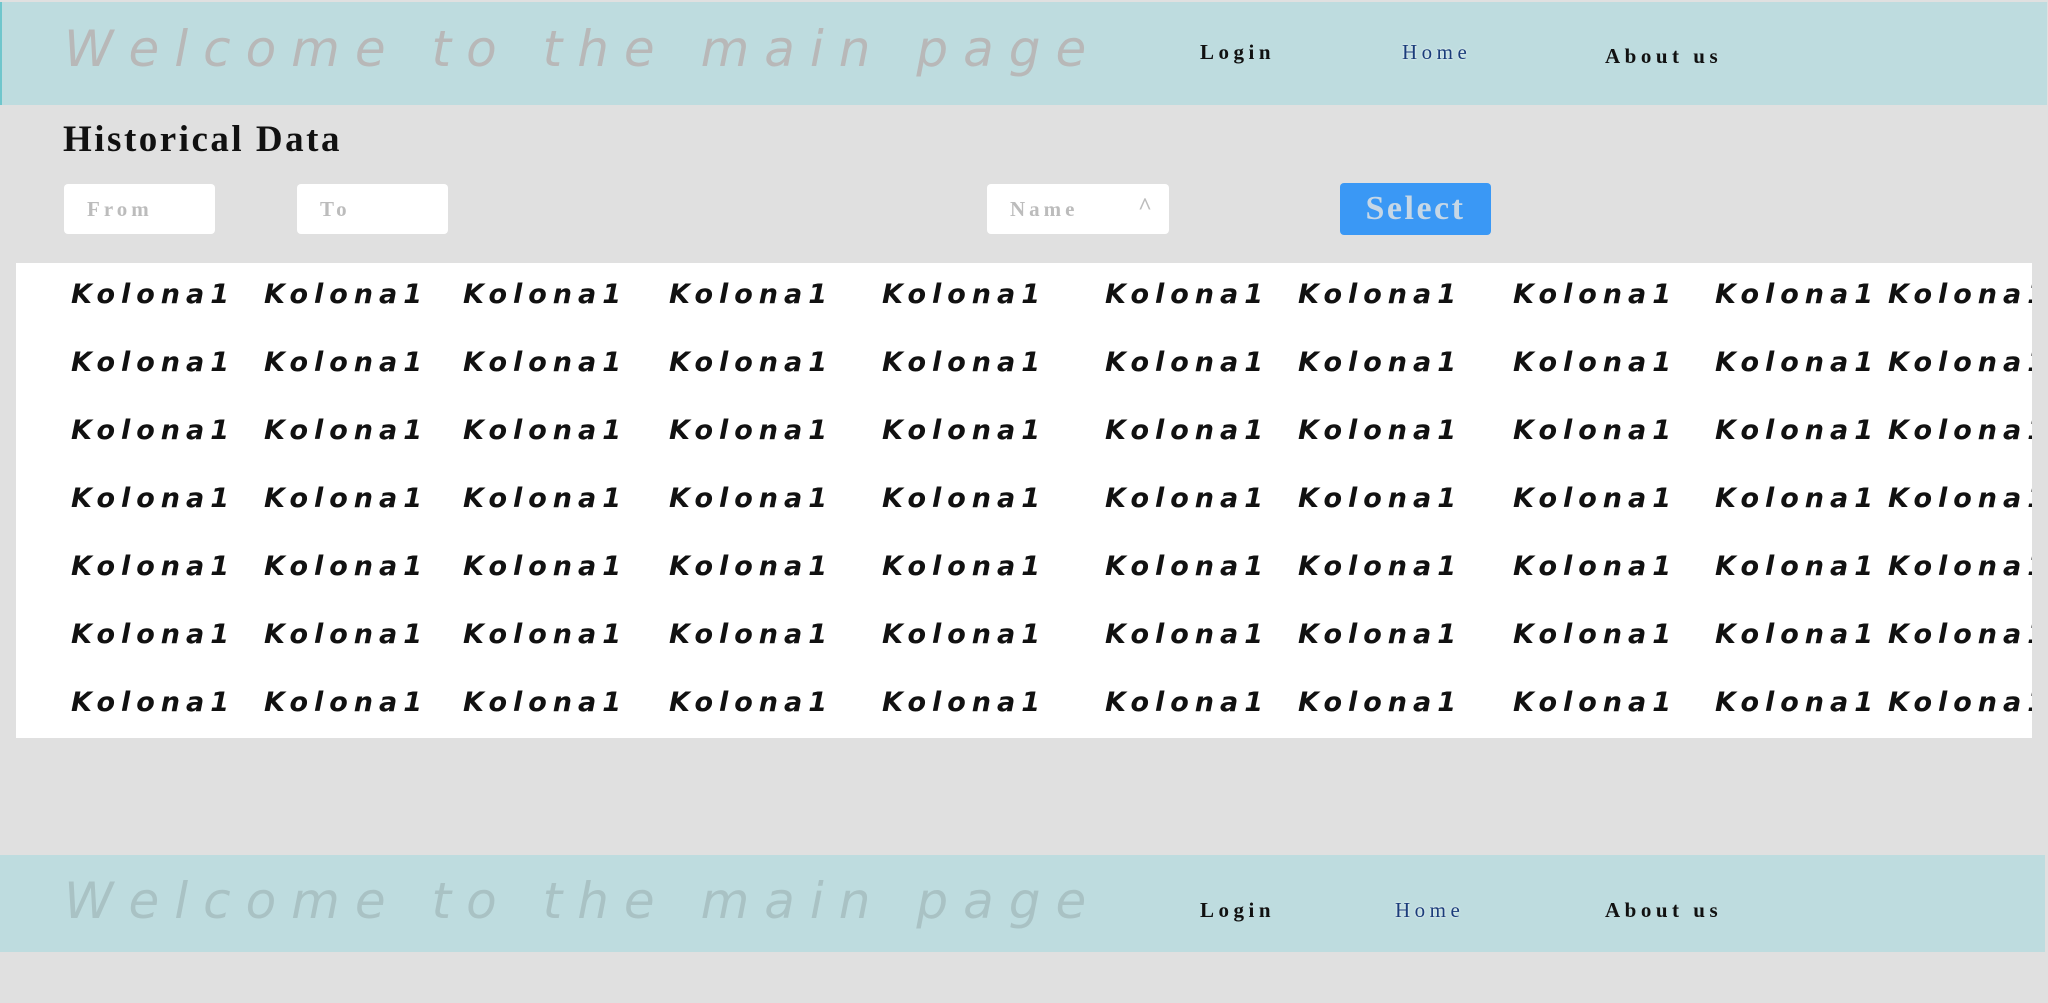 This screenshot has height=1003, width=2048. I want to click on select-button: Select, so click(1415, 209).